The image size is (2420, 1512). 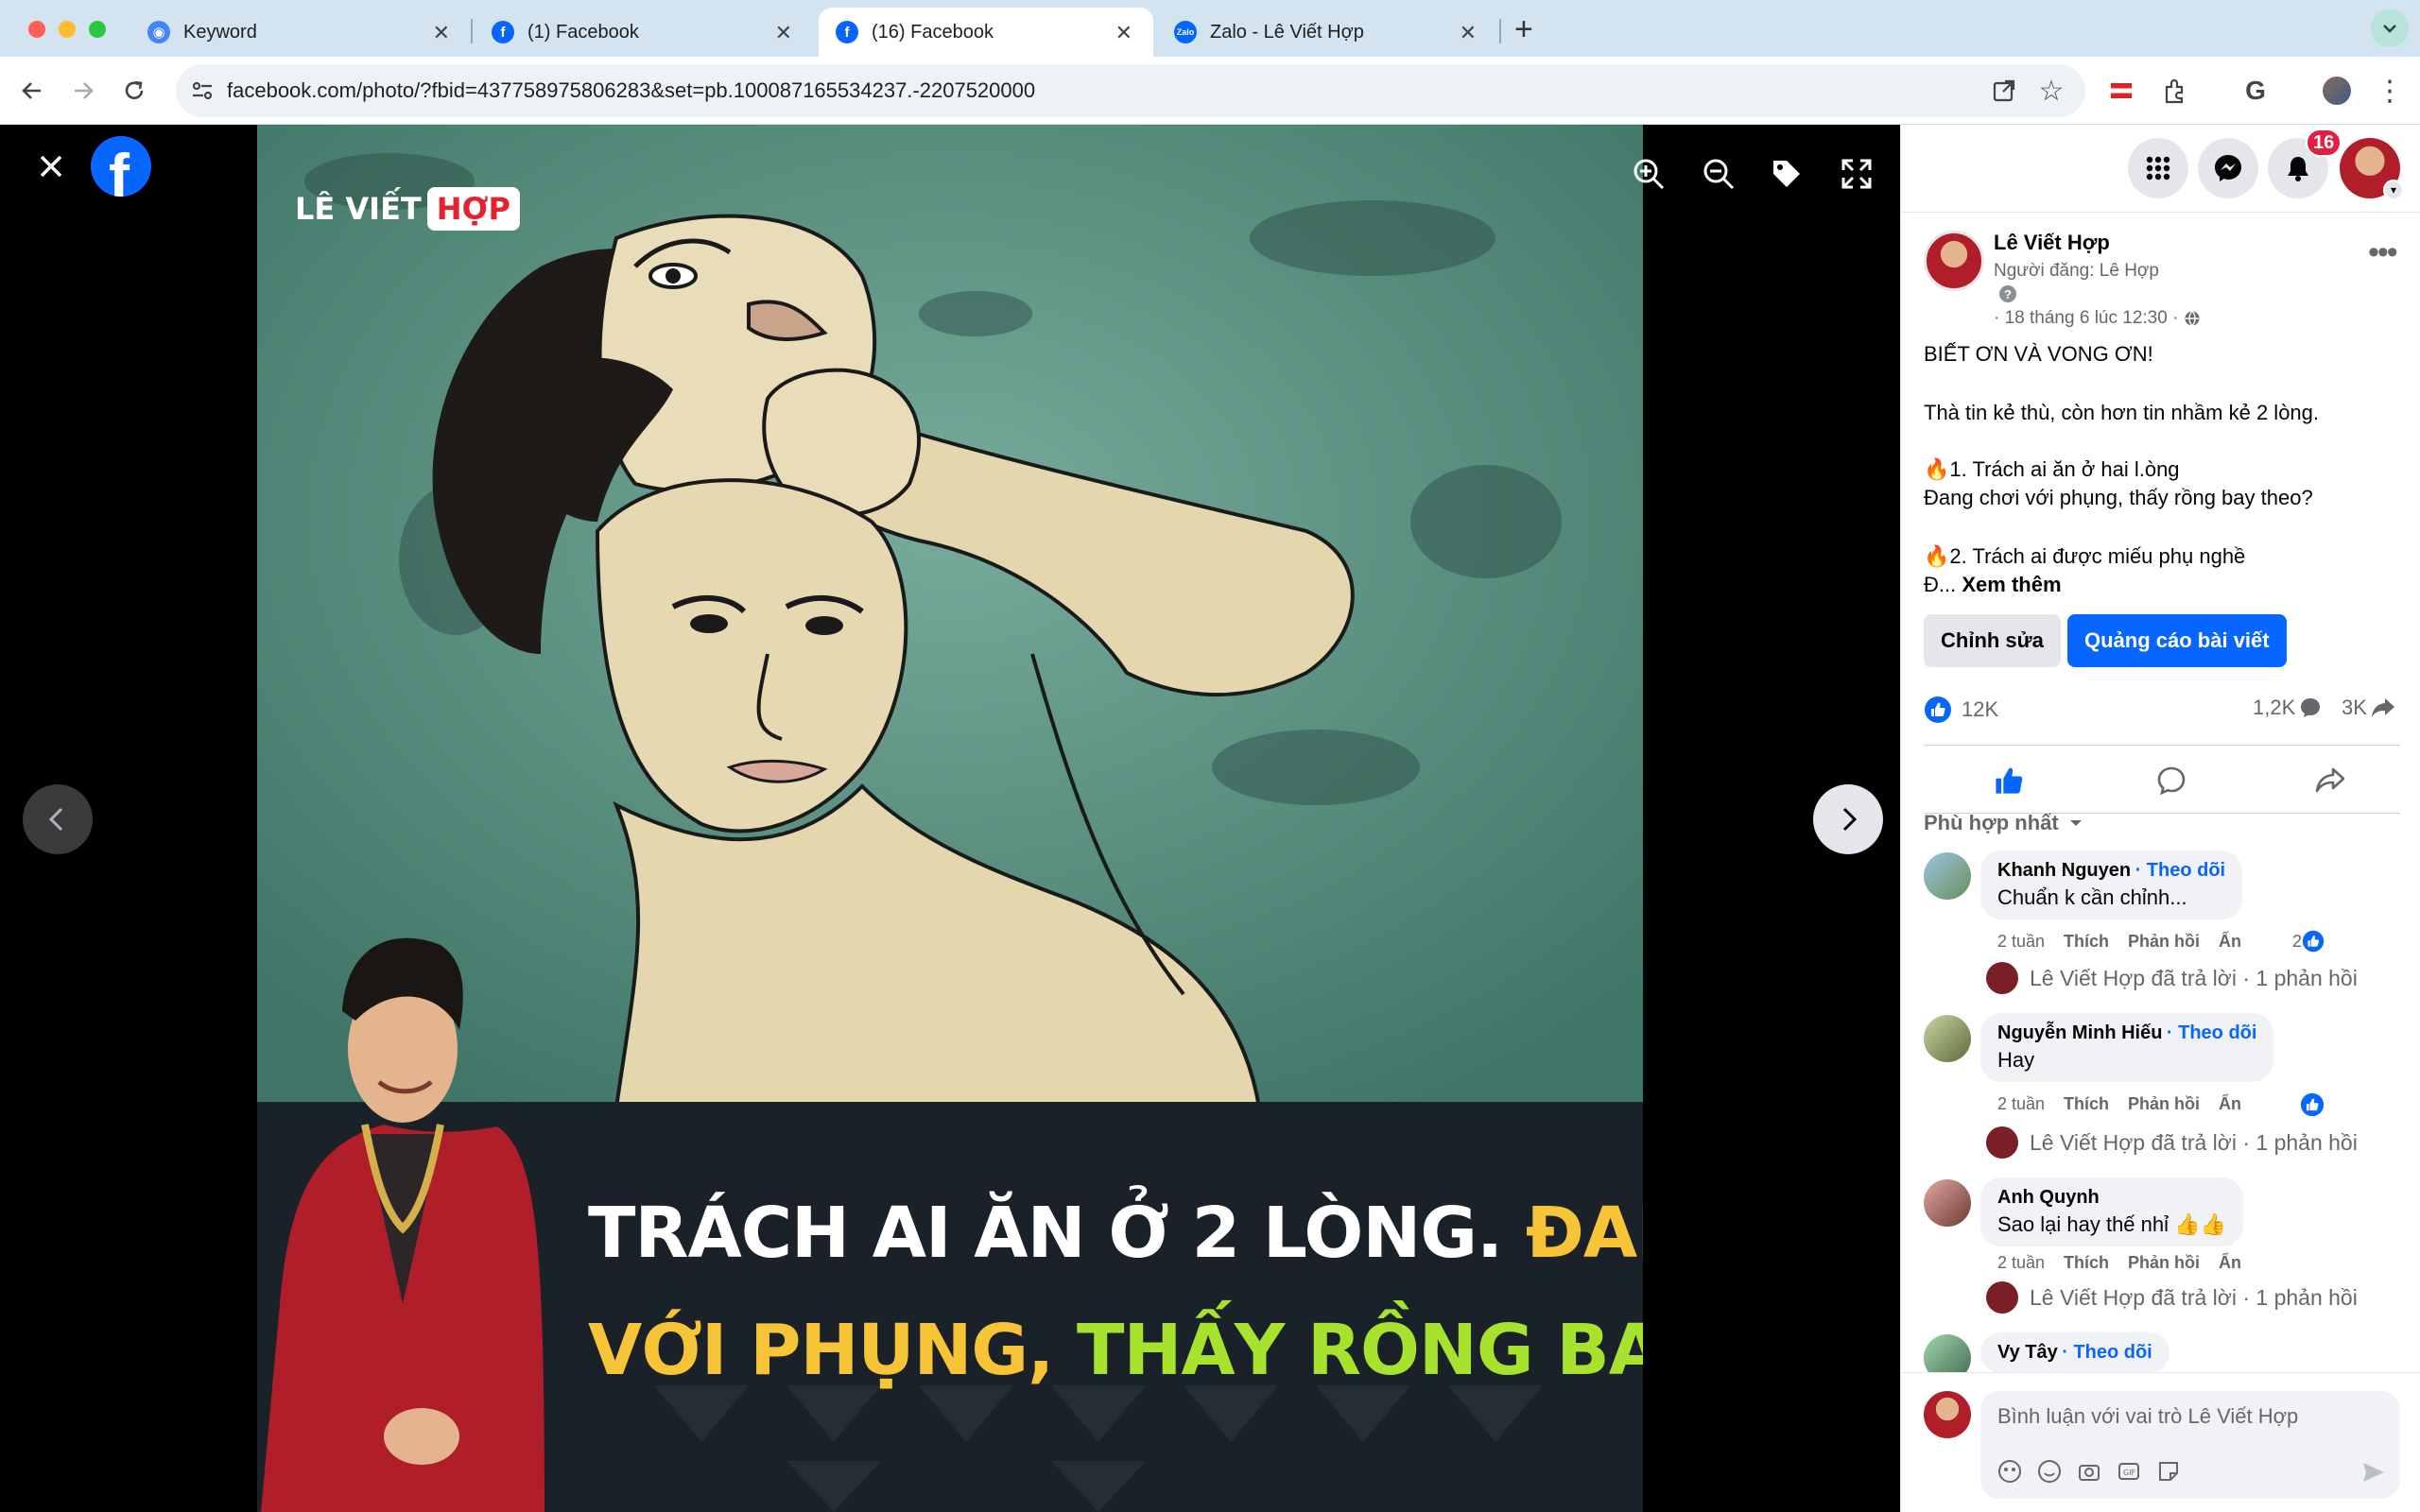 What do you see at coordinates (583, 32) in the screenshot?
I see `tab-title: (1) Facebook` at bounding box center [583, 32].